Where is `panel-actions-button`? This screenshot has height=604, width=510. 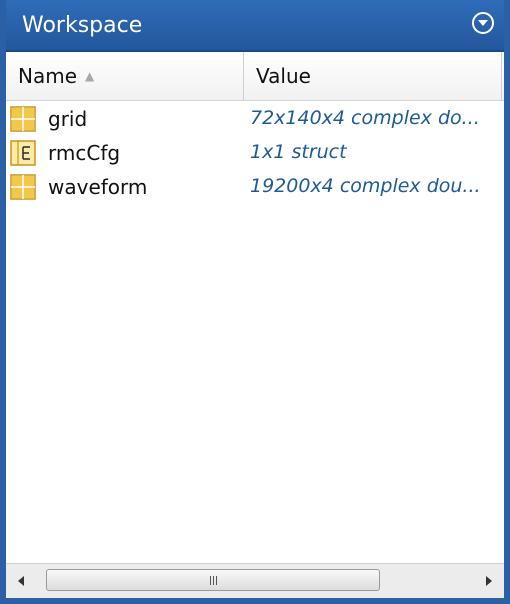 panel-actions-button is located at coordinates (483, 23).